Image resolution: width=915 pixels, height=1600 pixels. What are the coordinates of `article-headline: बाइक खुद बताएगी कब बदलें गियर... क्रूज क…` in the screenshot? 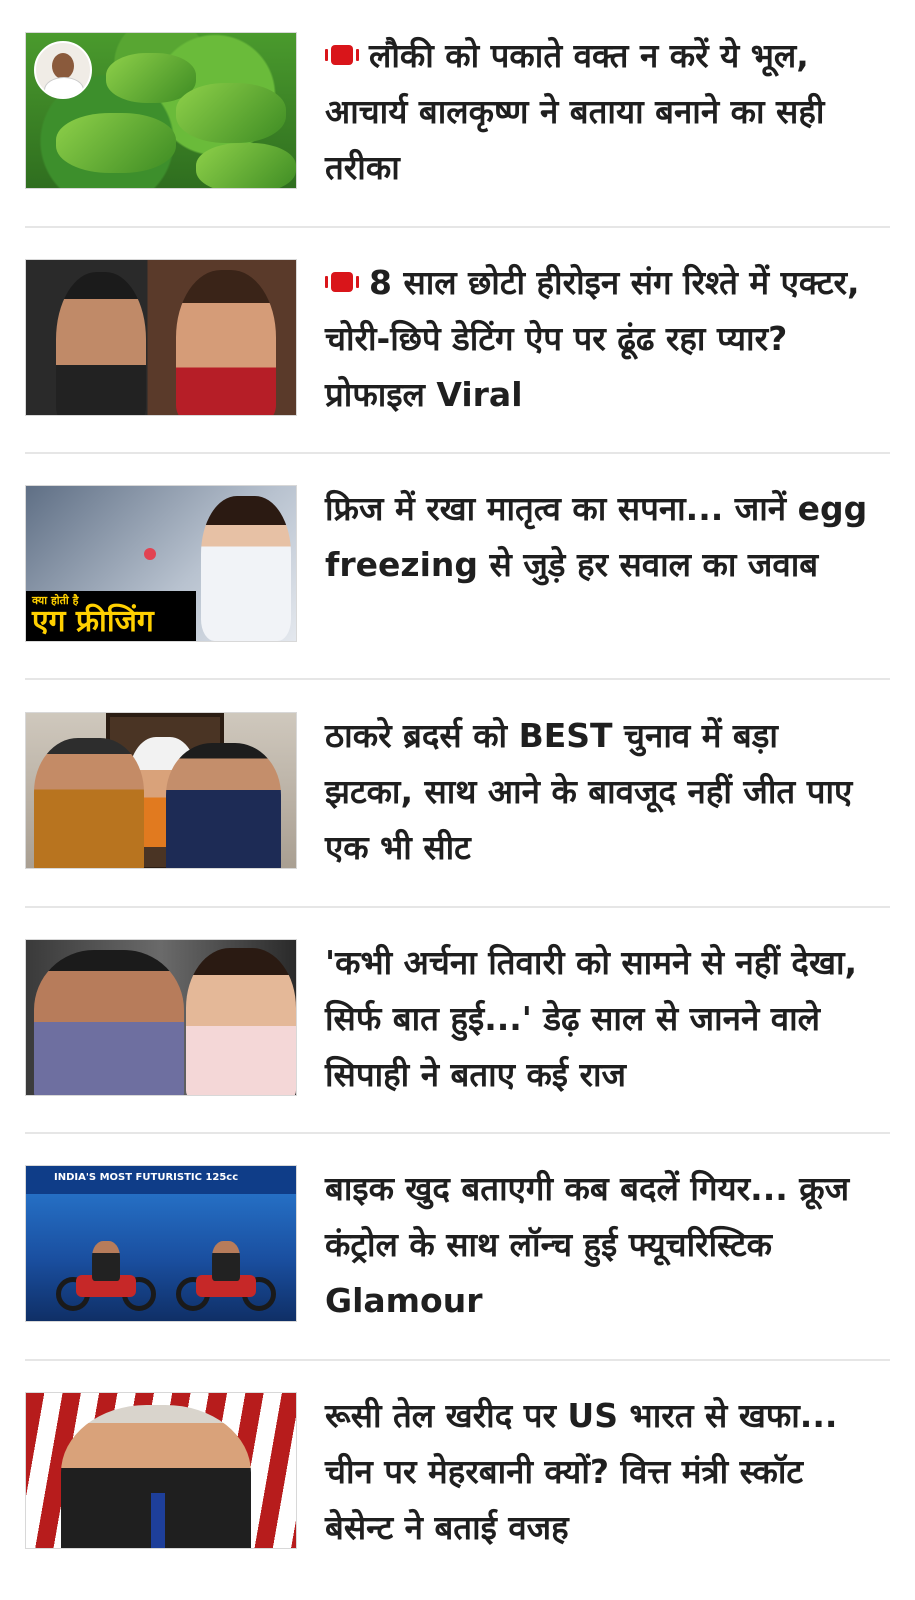 It's located at (599, 1245).